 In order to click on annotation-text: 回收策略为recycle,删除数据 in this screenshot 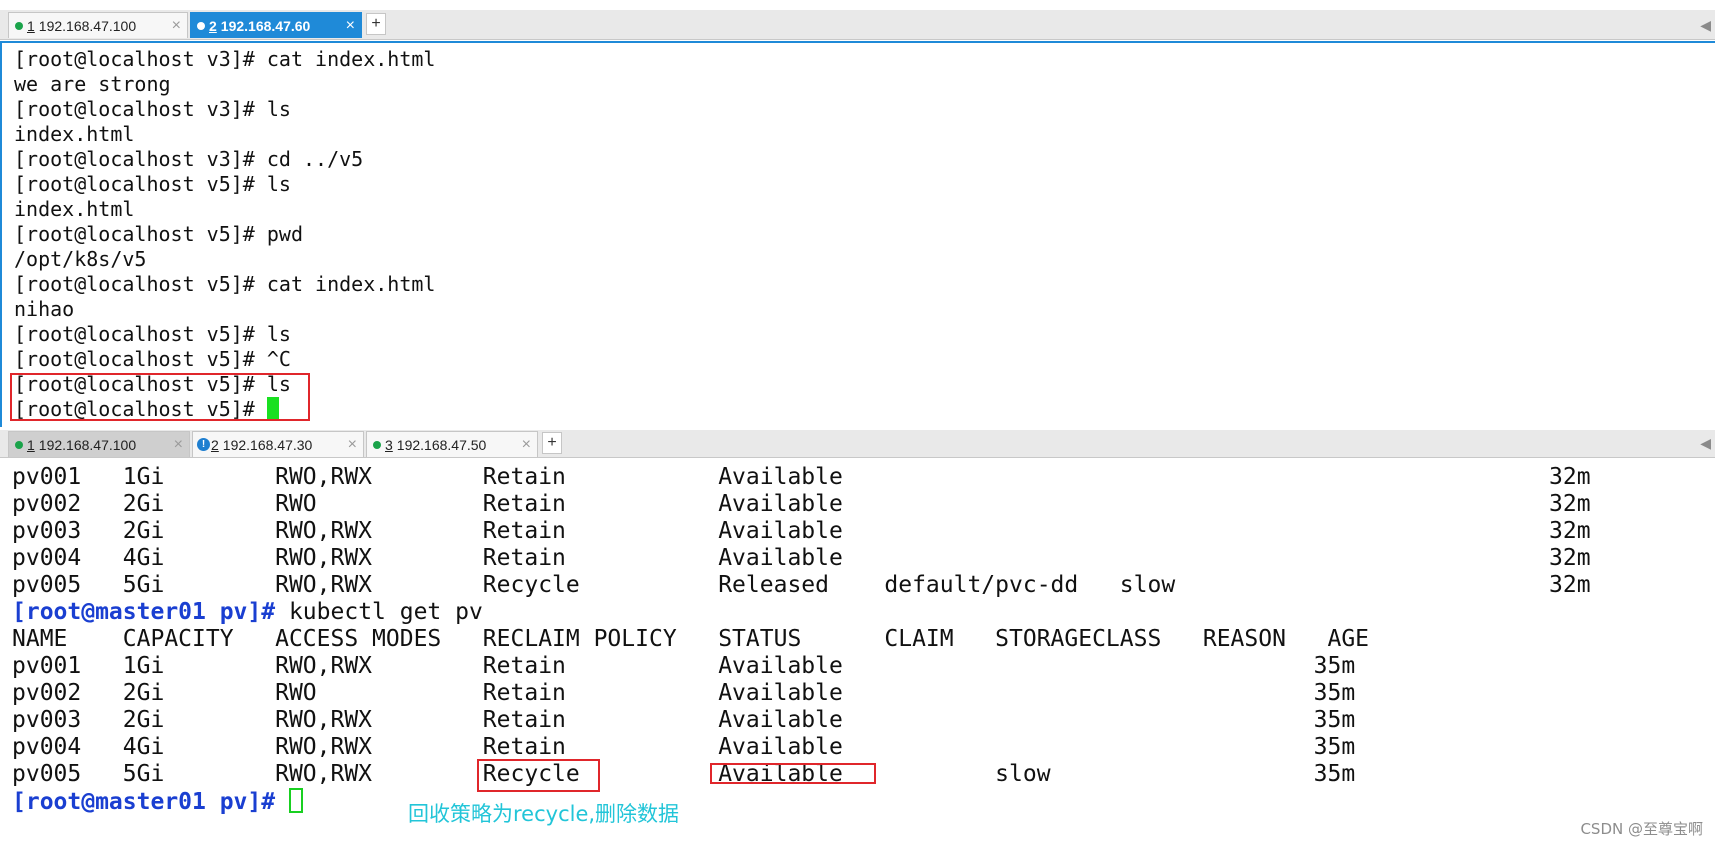, I will do `click(544, 814)`.